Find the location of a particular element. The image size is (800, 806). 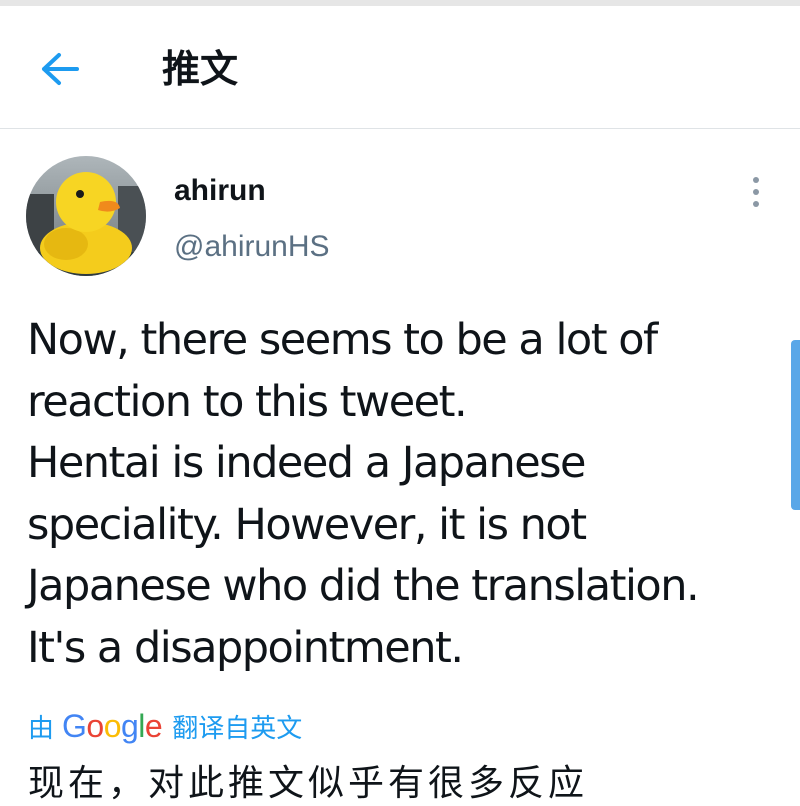

translation-suffix-label: 翻译自英文 is located at coordinates (237, 728).